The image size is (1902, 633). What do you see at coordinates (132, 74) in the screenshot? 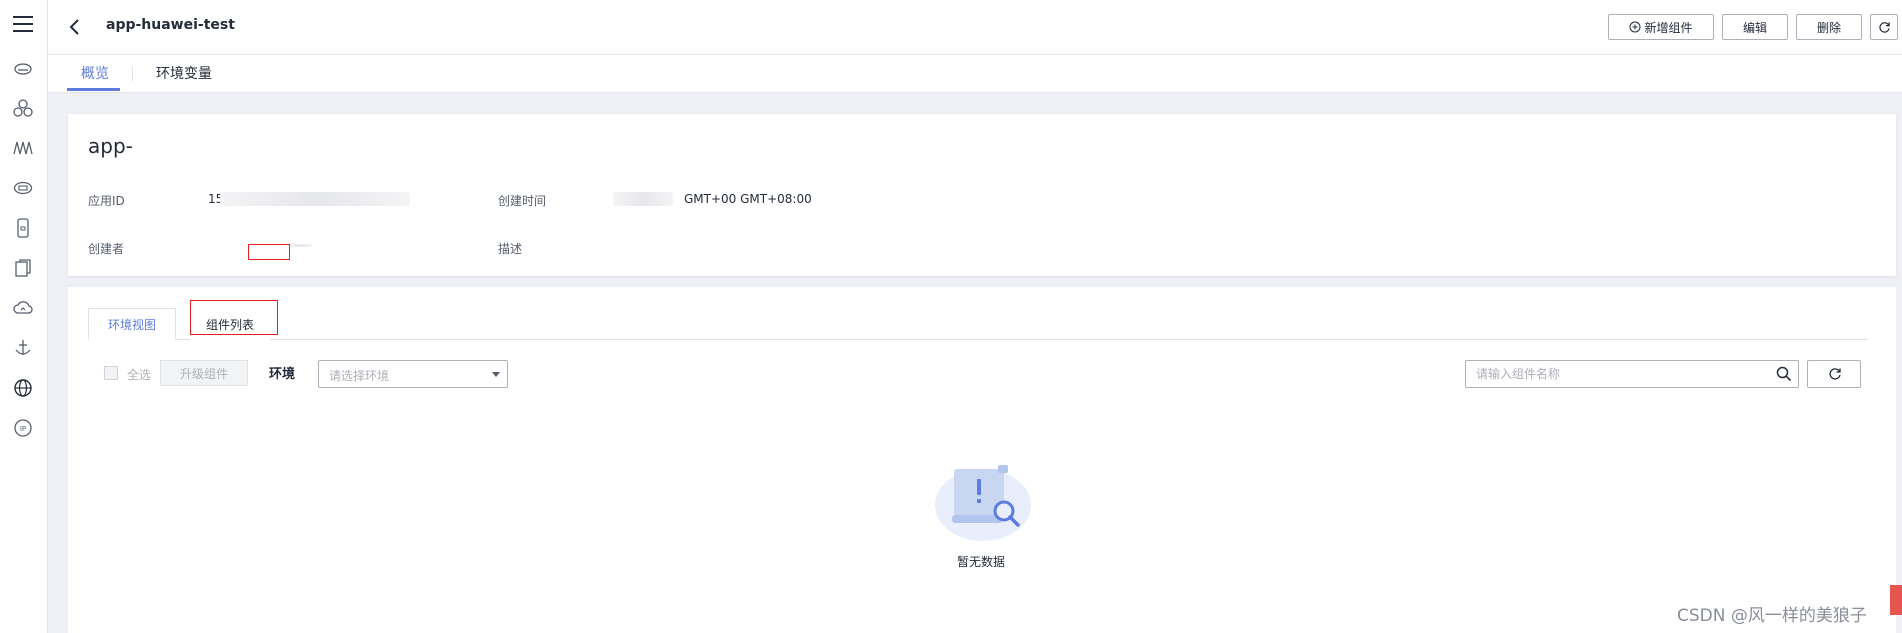
I see `tab-divider` at bounding box center [132, 74].